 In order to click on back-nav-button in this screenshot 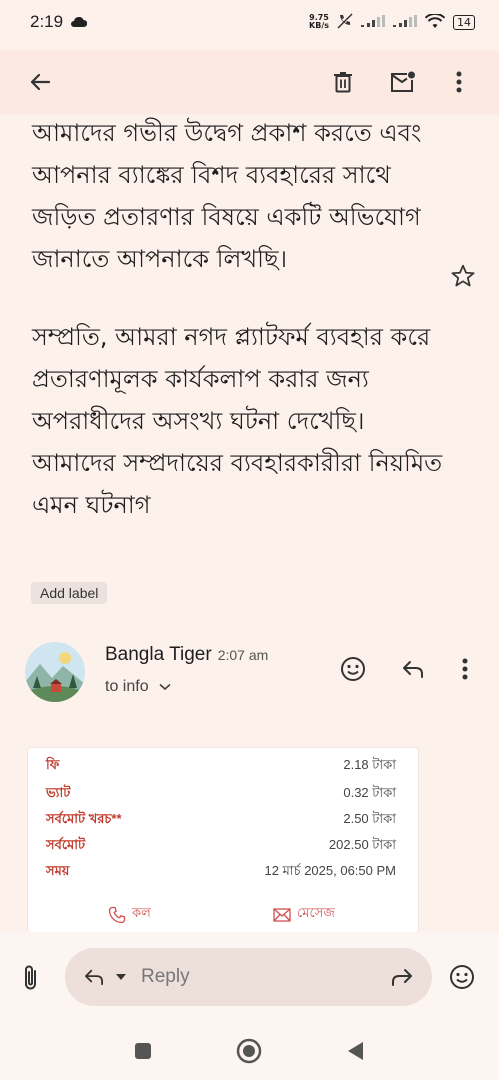, I will do `click(355, 1051)`.